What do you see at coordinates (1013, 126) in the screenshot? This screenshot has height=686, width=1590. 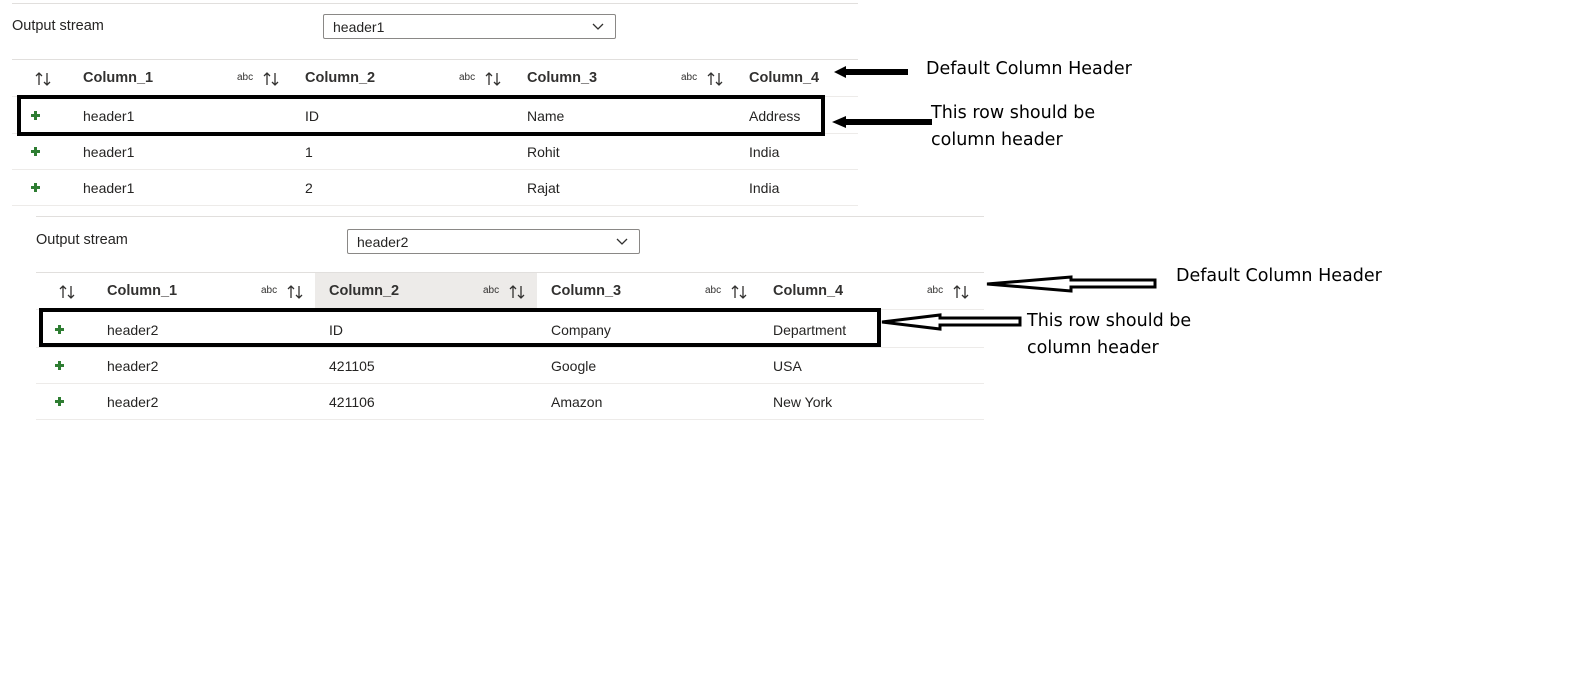 I see `annotation-row-note-1: This row should be column header` at bounding box center [1013, 126].